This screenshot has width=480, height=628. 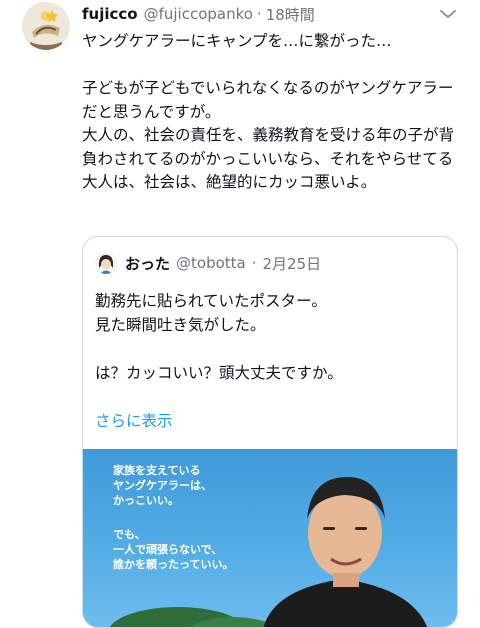 What do you see at coordinates (211, 263) in the screenshot?
I see `quoted-user-handle: @tobotta` at bounding box center [211, 263].